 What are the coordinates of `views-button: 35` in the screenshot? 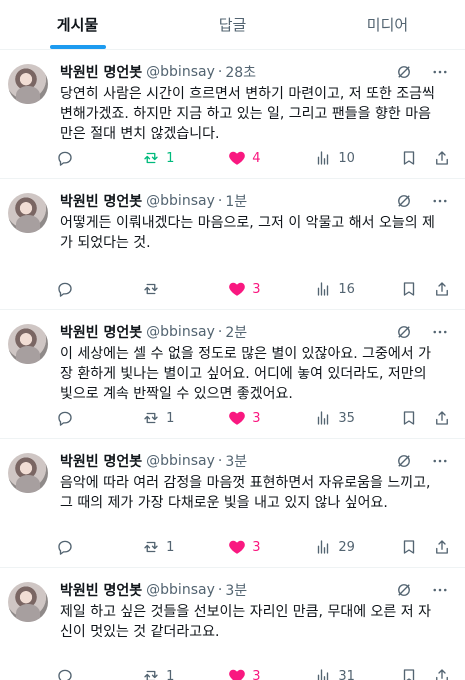 It's located at (357, 418).